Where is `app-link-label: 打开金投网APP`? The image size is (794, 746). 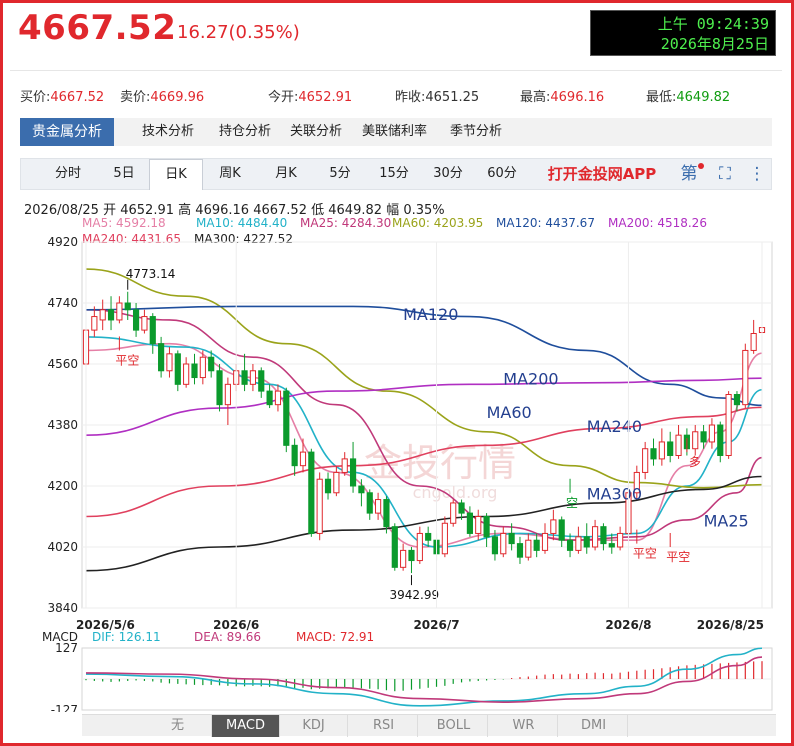
app-link-label: 打开金投网APP is located at coordinates (602, 174).